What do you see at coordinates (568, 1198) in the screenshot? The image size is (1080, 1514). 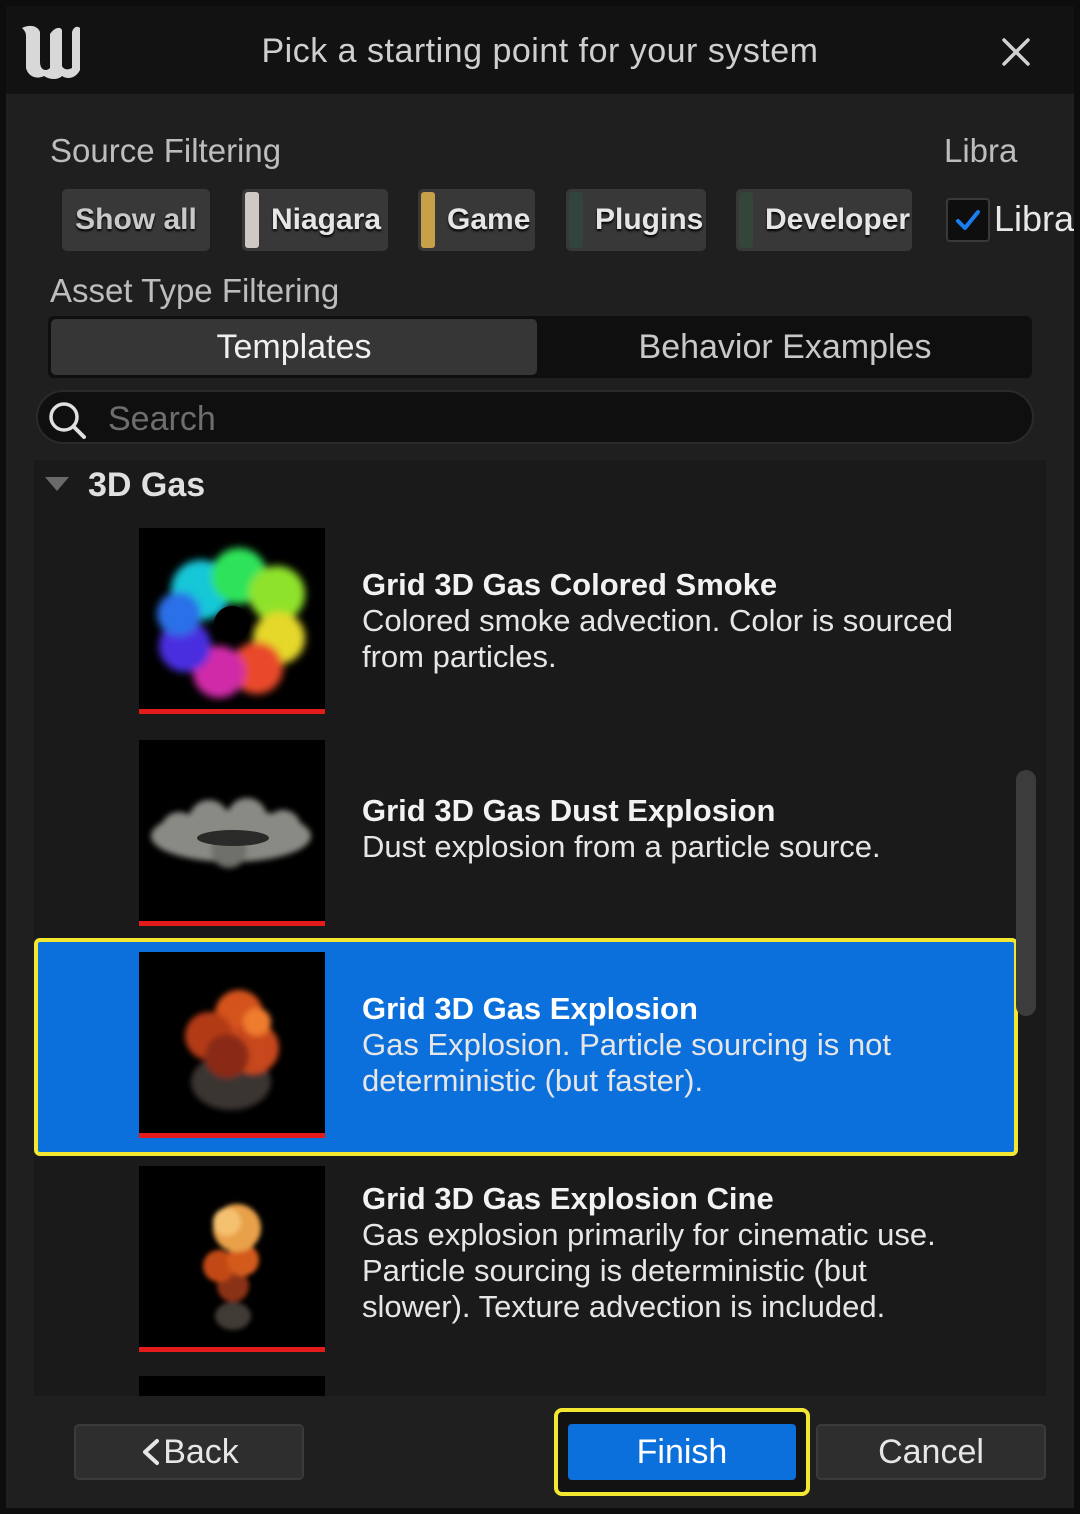 I see `item-title: Grid 3D Gas Explosion Cine` at bounding box center [568, 1198].